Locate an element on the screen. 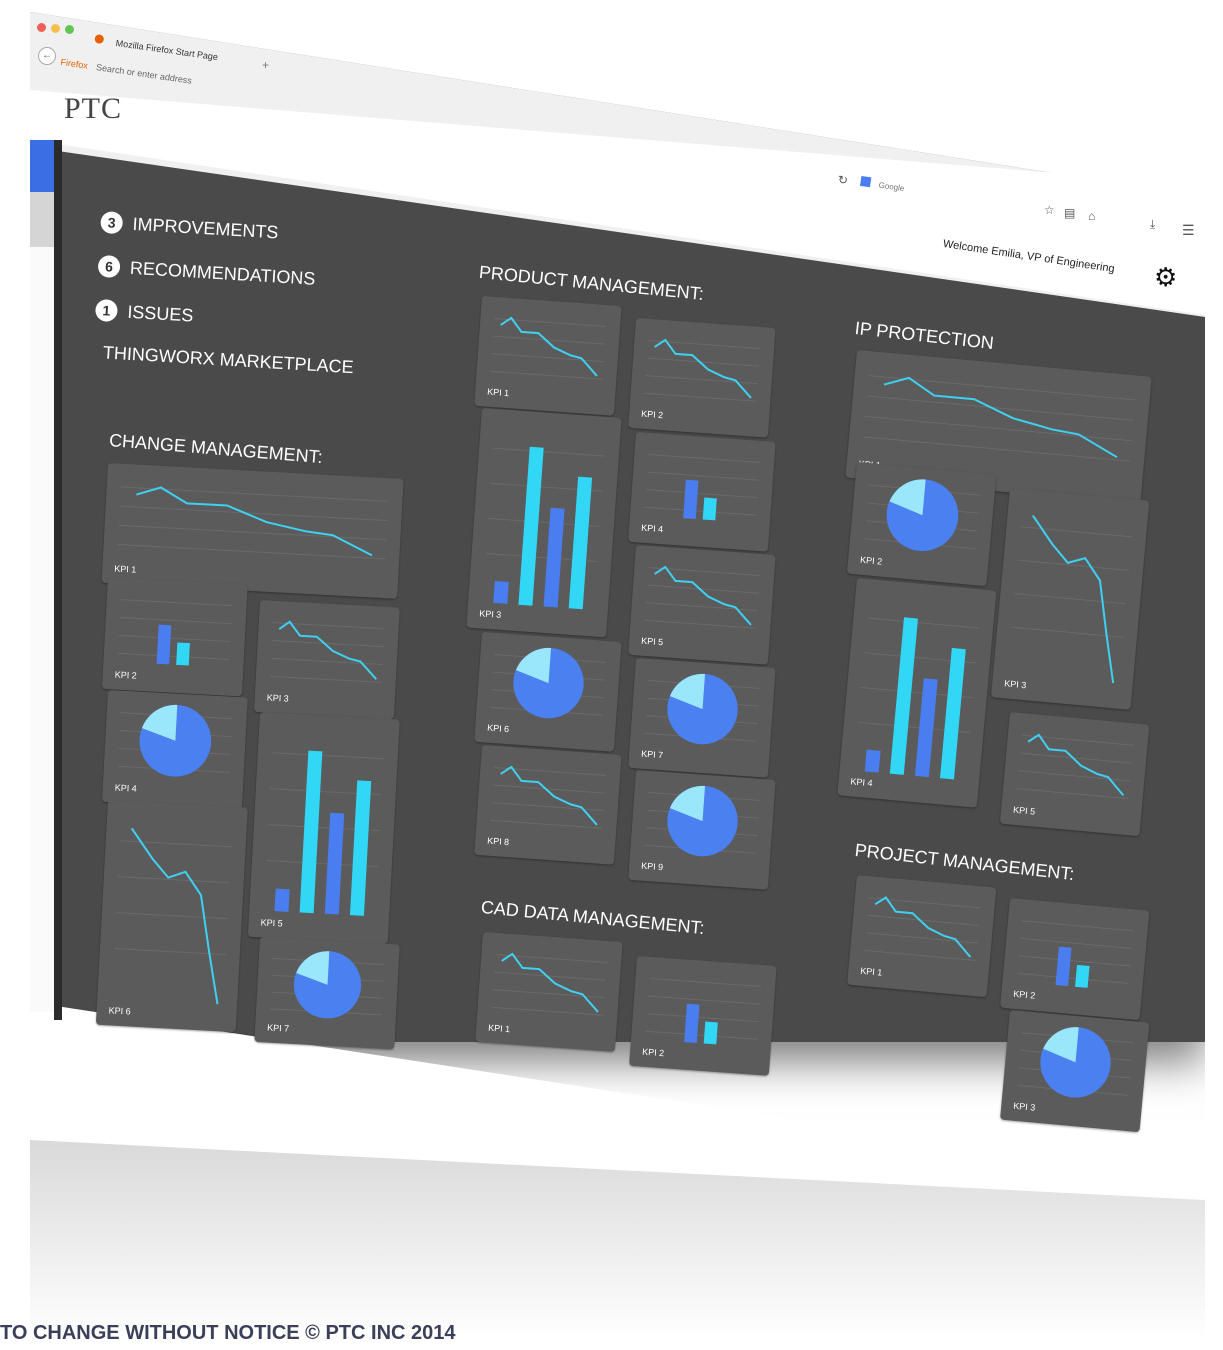 The height and width of the screenshot is (1350, 1223). window-zoom-icon is located at coordinates (69, 29).